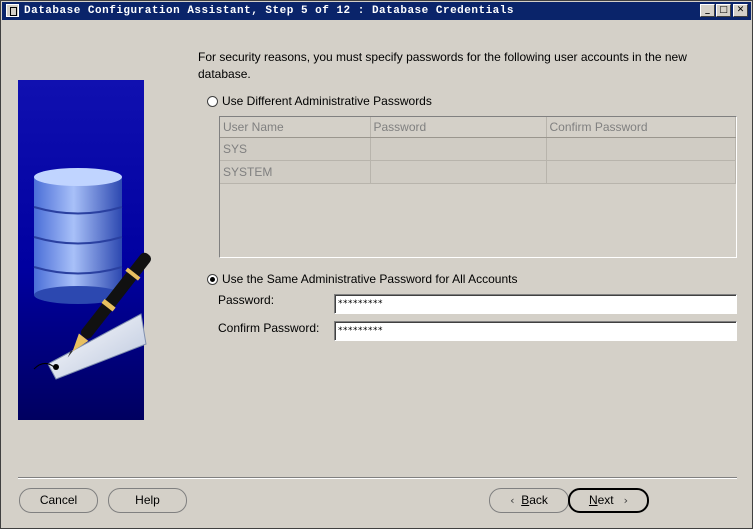 The image size is (753, 529). What do you see at coordinates (535, 304) in the screenshot?
I see `password-field: *********` at bounding box center [535, 304].